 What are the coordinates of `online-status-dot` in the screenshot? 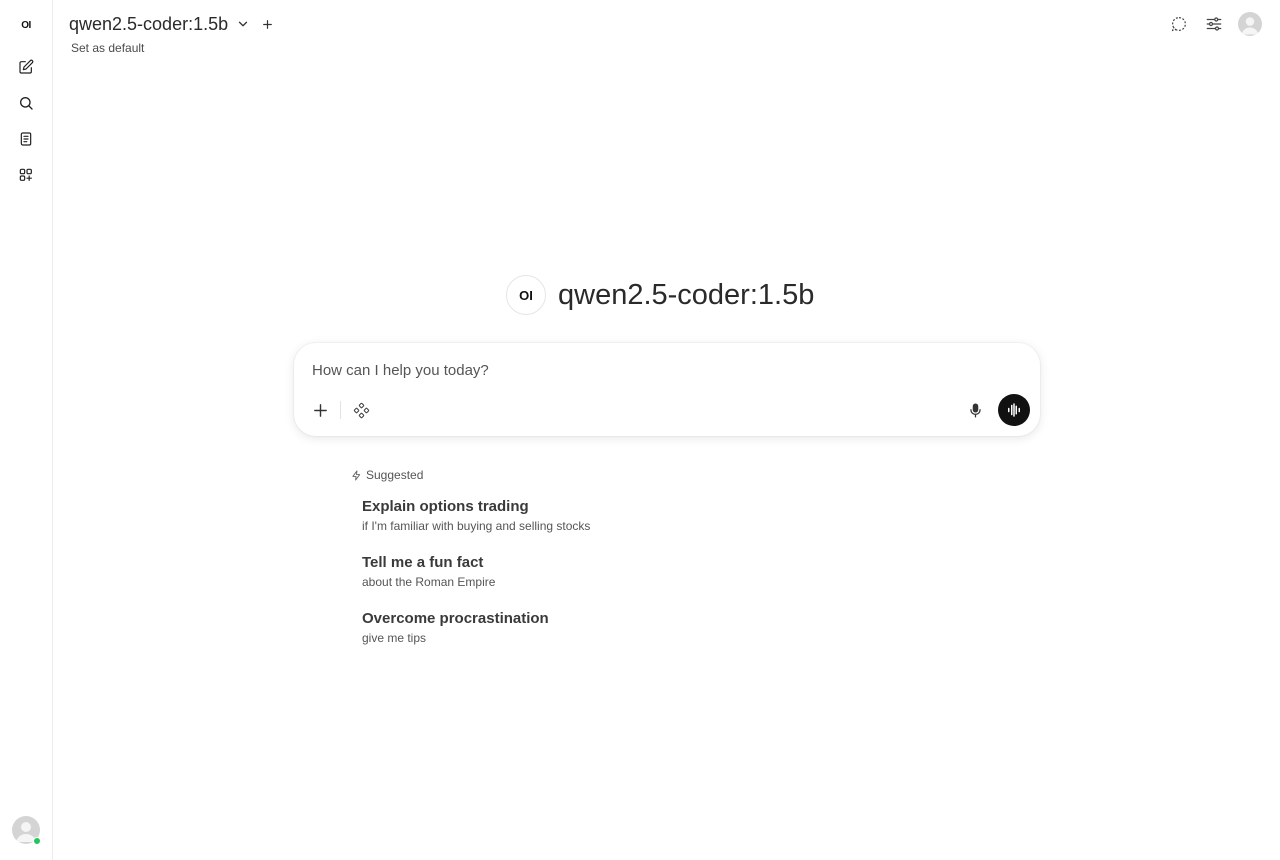 It's located at (37, 841).